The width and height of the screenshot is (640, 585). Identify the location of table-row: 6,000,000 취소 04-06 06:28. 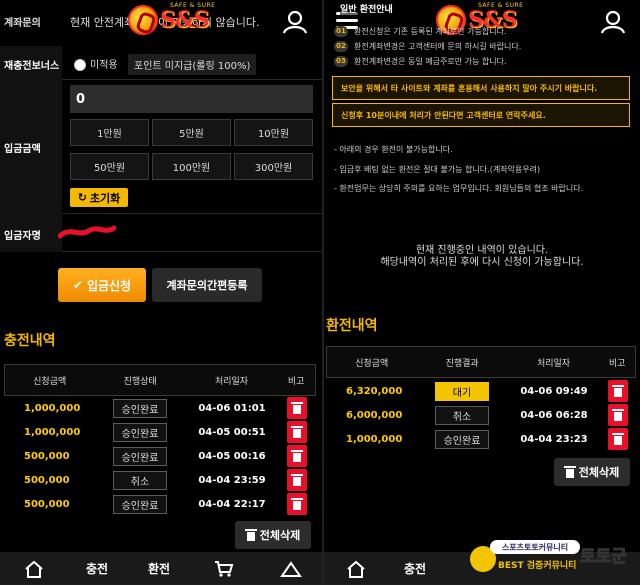
(481, 415).